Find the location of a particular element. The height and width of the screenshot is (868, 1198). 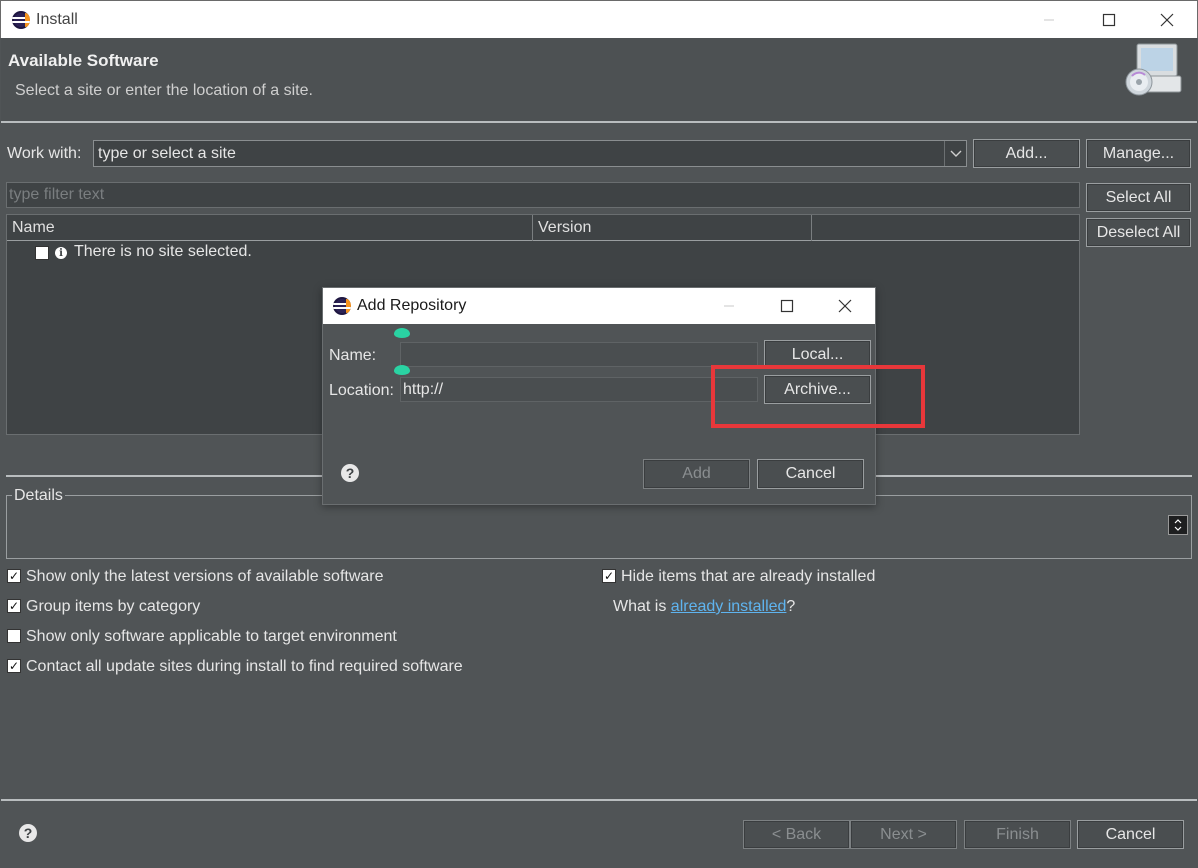

dialog-add-button: Add is located at coordinates (696, 474).